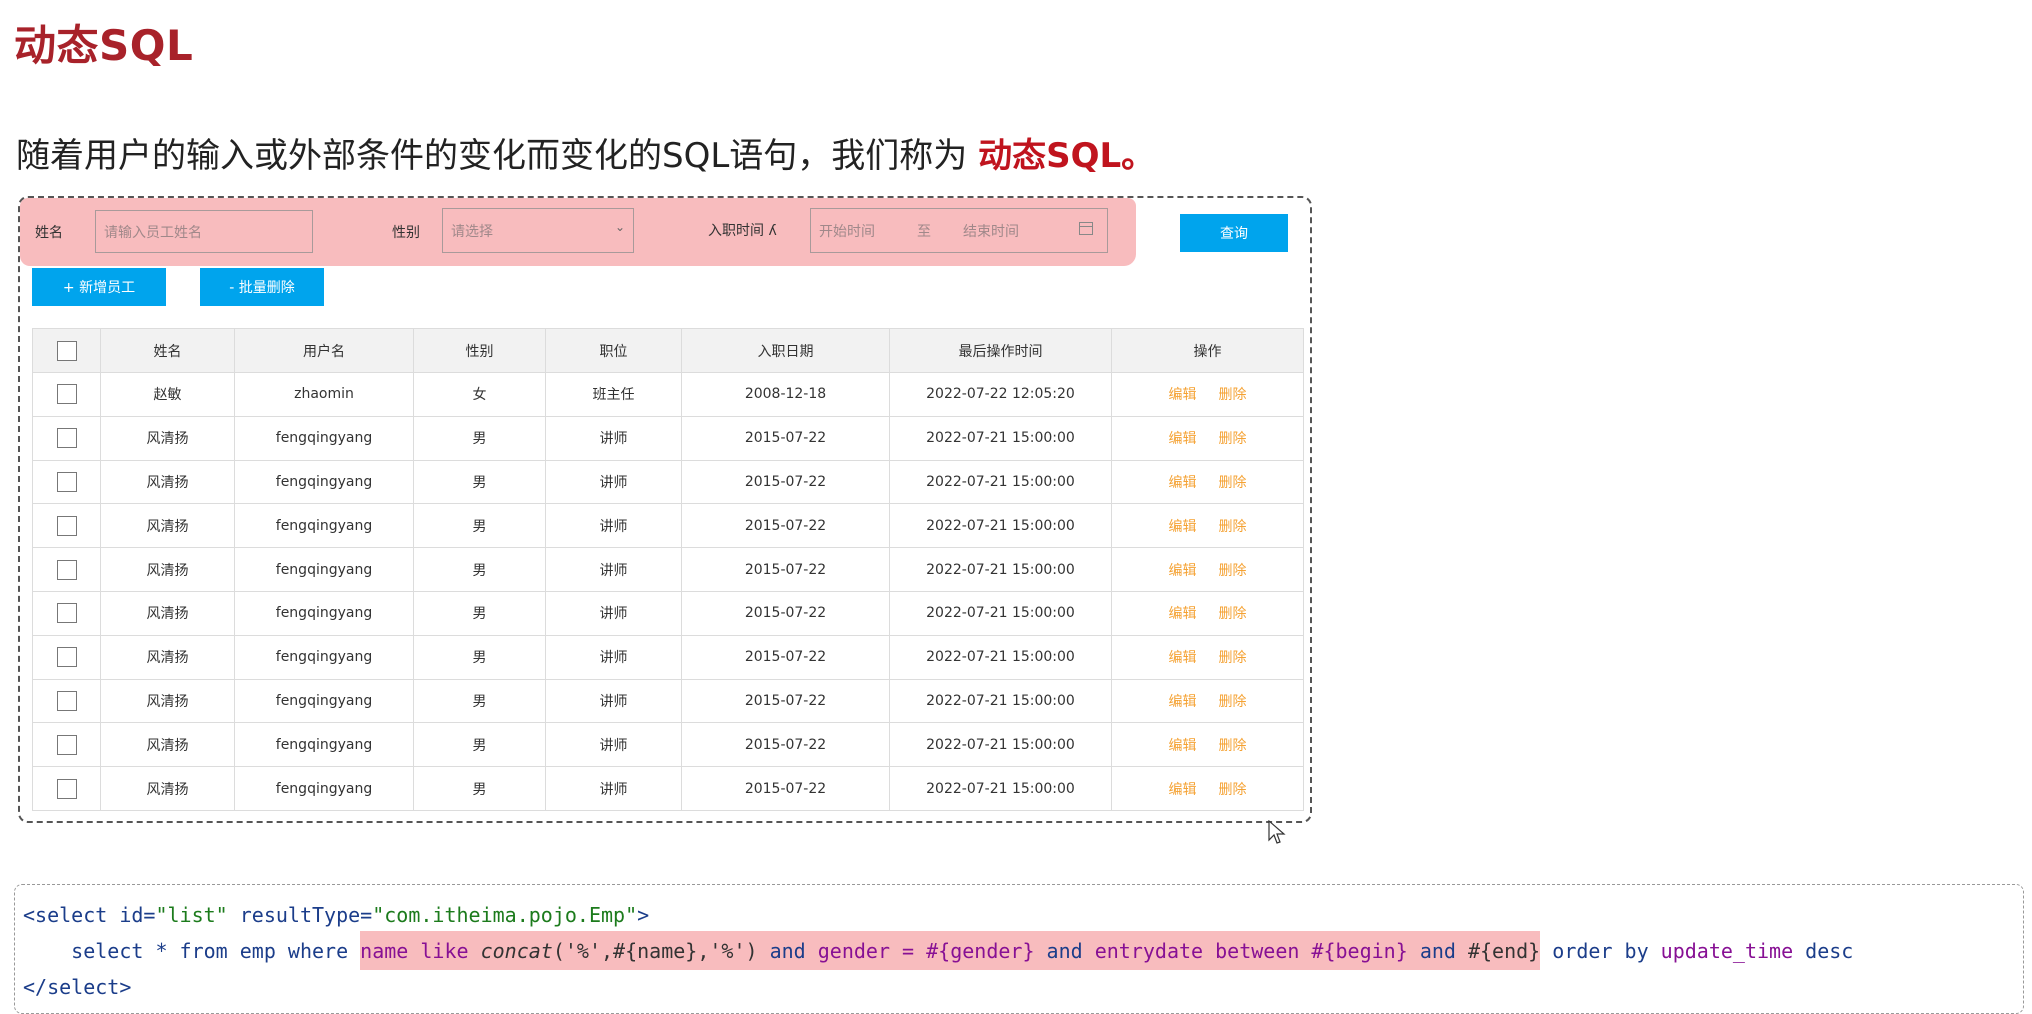 This screenshot has width=2032, height=1014. I want to click on code-val-resulttype: "com.itheima.pojo.Emp", so click(505, 915).